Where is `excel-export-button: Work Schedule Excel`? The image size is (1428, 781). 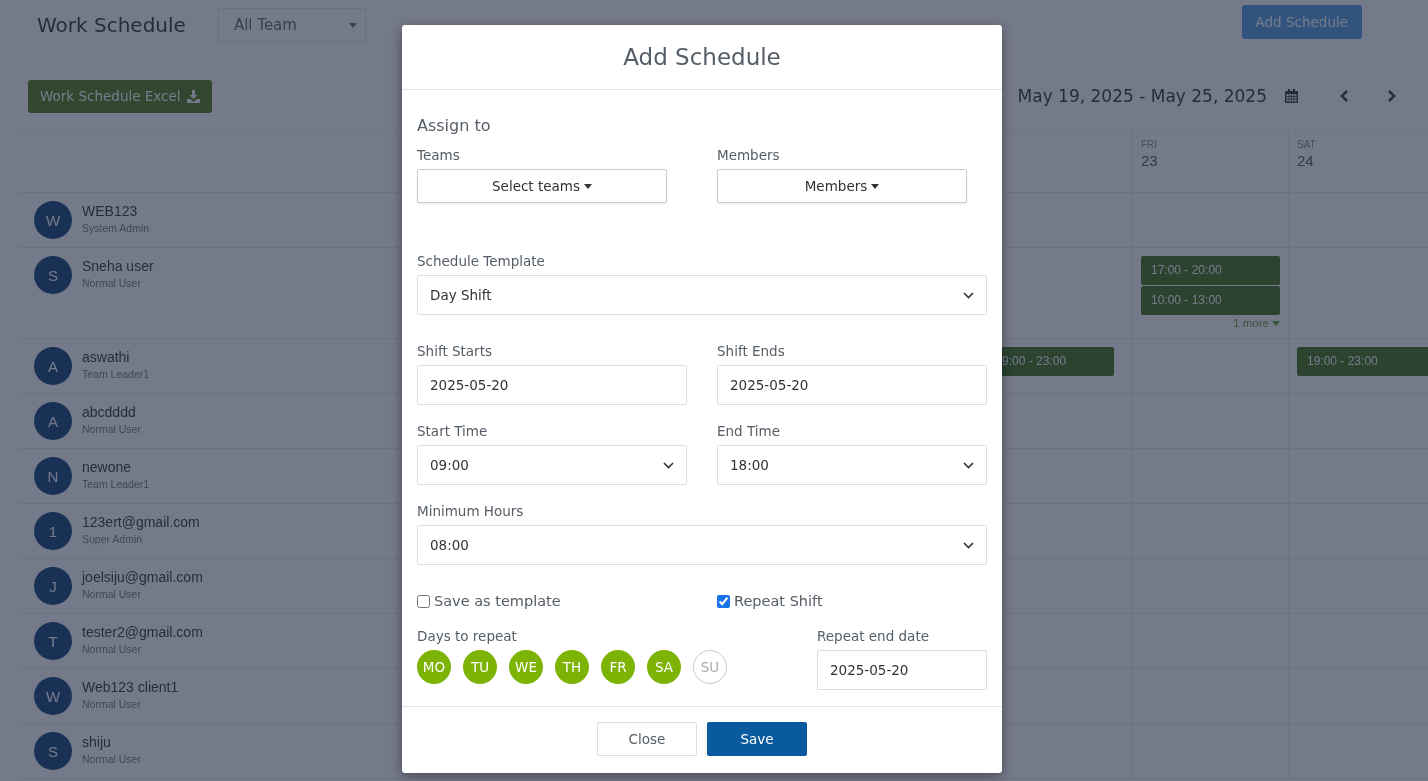 excel-export-button: Work Schedule Excel is located at coordinates (120, 96).